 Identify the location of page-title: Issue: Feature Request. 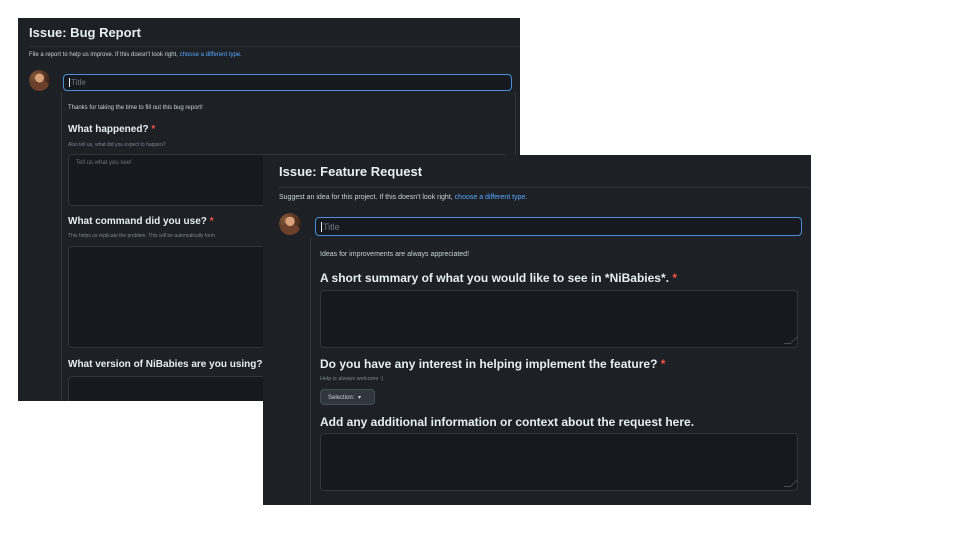
(351, 171).